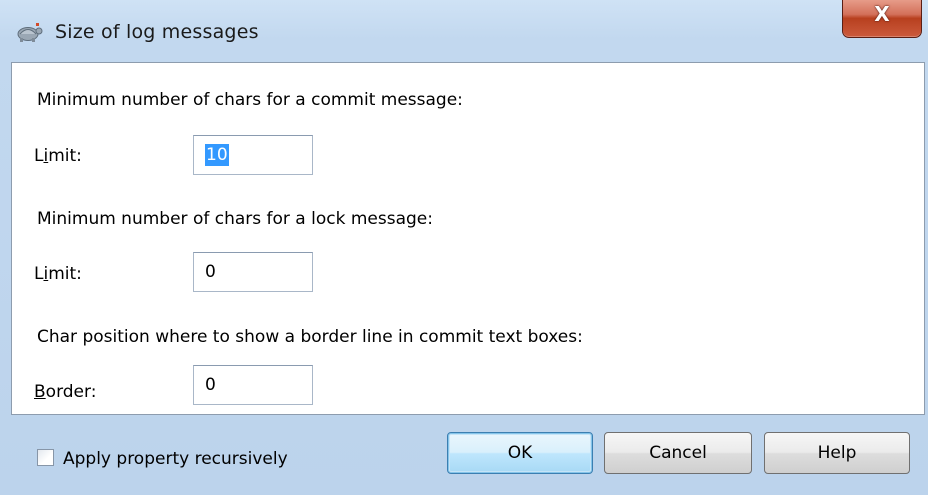  I want to click on lock-limit-value: 0, so click(210, 272).